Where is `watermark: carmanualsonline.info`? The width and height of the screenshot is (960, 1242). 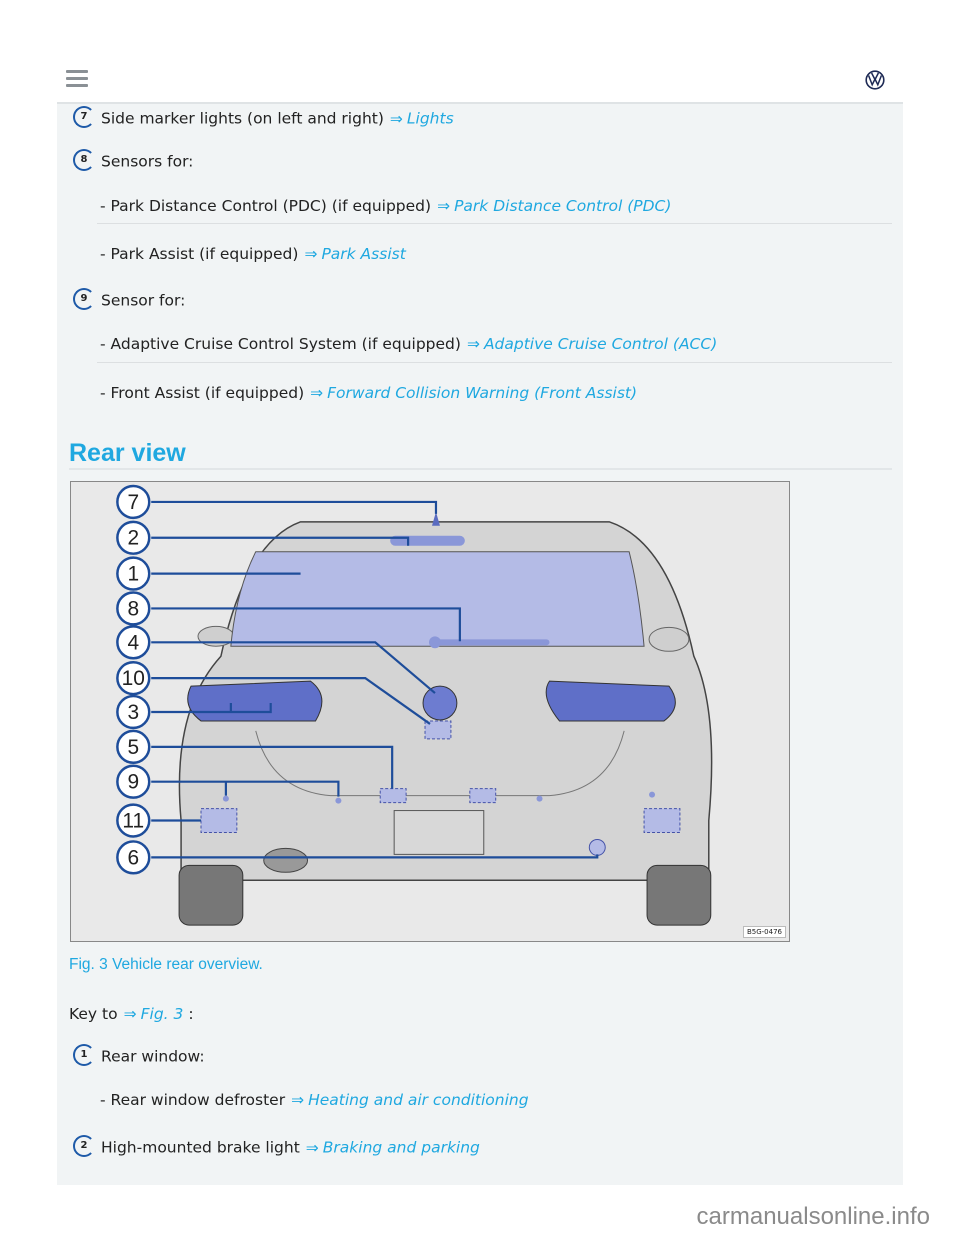 watermark: carmanualsonline.info is located at coordinates (813, 1216).